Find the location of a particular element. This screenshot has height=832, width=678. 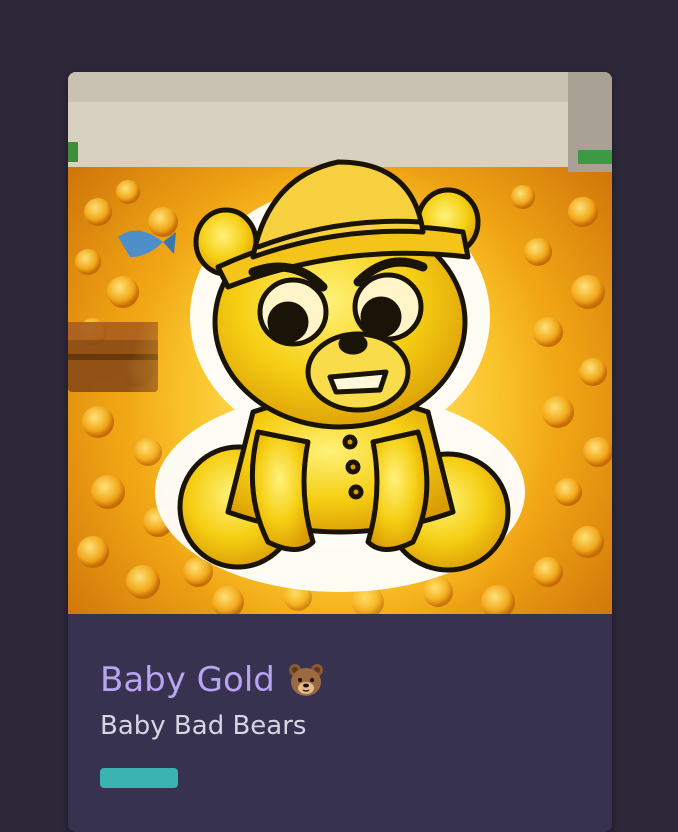

nft-info: Baby Gold Baby Bad Bears is located at coordinates (340, 679).